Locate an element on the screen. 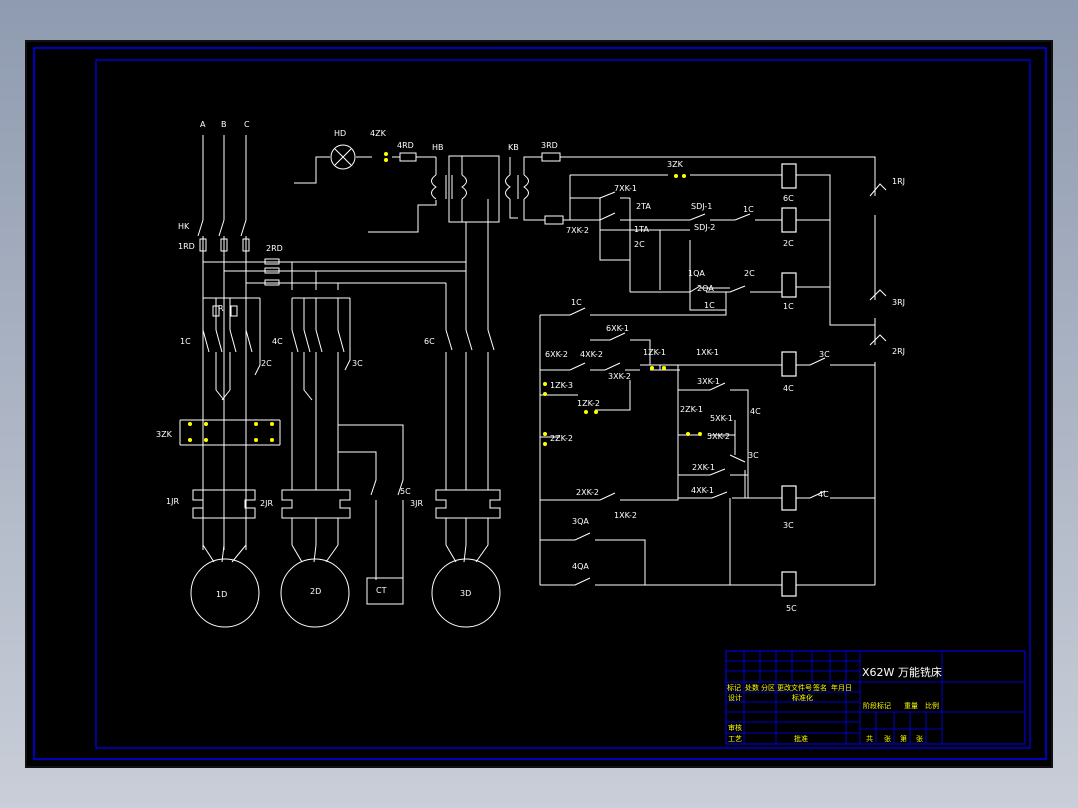 Image resolution: width=1078 pixels, height=808 pixels. label-motor-2d: 2D is located at coordinates (315, 591).